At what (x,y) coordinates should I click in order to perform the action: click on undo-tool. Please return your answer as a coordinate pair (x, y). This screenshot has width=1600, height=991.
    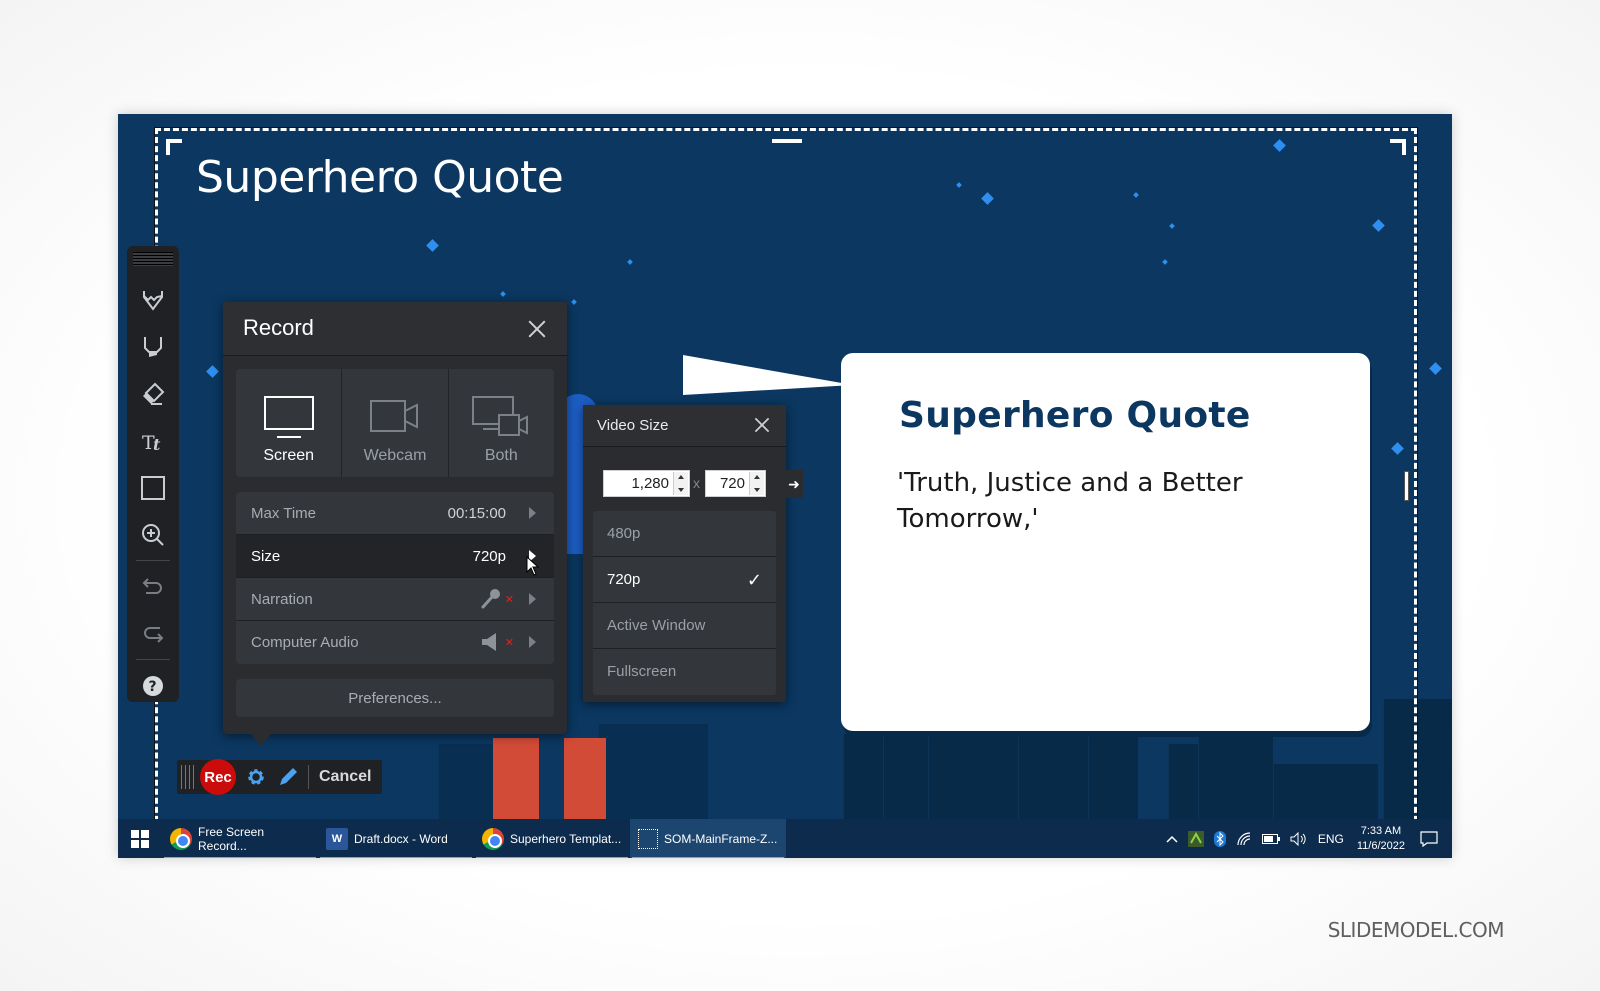
    Looking at the image, I should click on (153, 586).